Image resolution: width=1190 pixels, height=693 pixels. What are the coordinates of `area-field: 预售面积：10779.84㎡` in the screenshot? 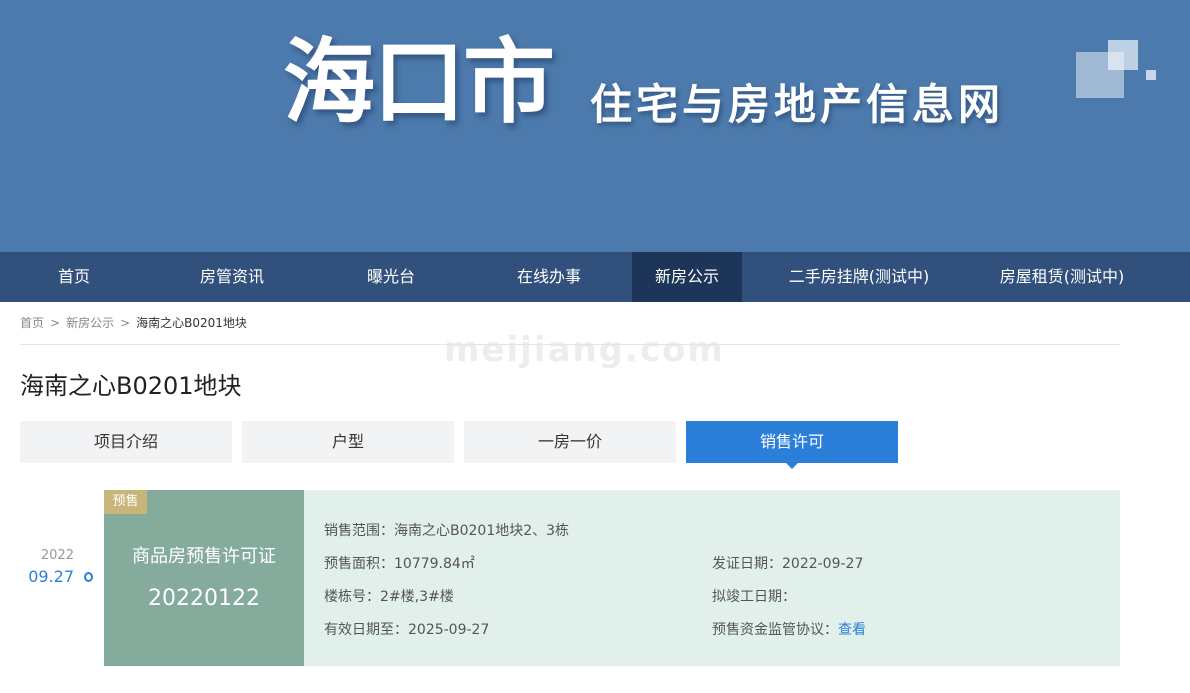 It's located at (399, 563).